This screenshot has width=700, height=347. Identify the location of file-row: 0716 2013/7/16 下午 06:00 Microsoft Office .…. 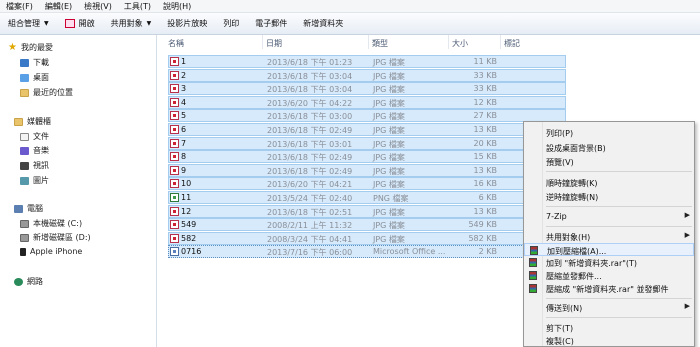
(367, 252).